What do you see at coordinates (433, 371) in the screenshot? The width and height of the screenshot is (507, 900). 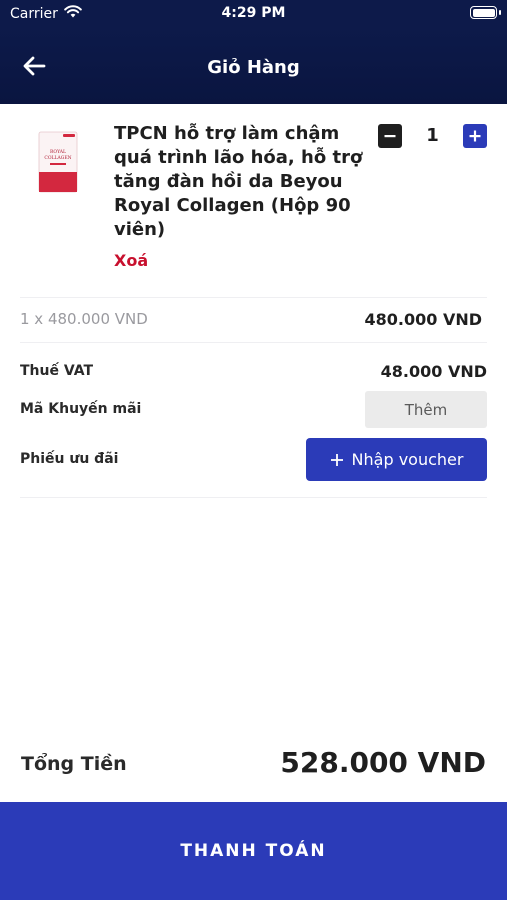 I see `vat-value: 48.000 VND` at bounding box center [433, 371].